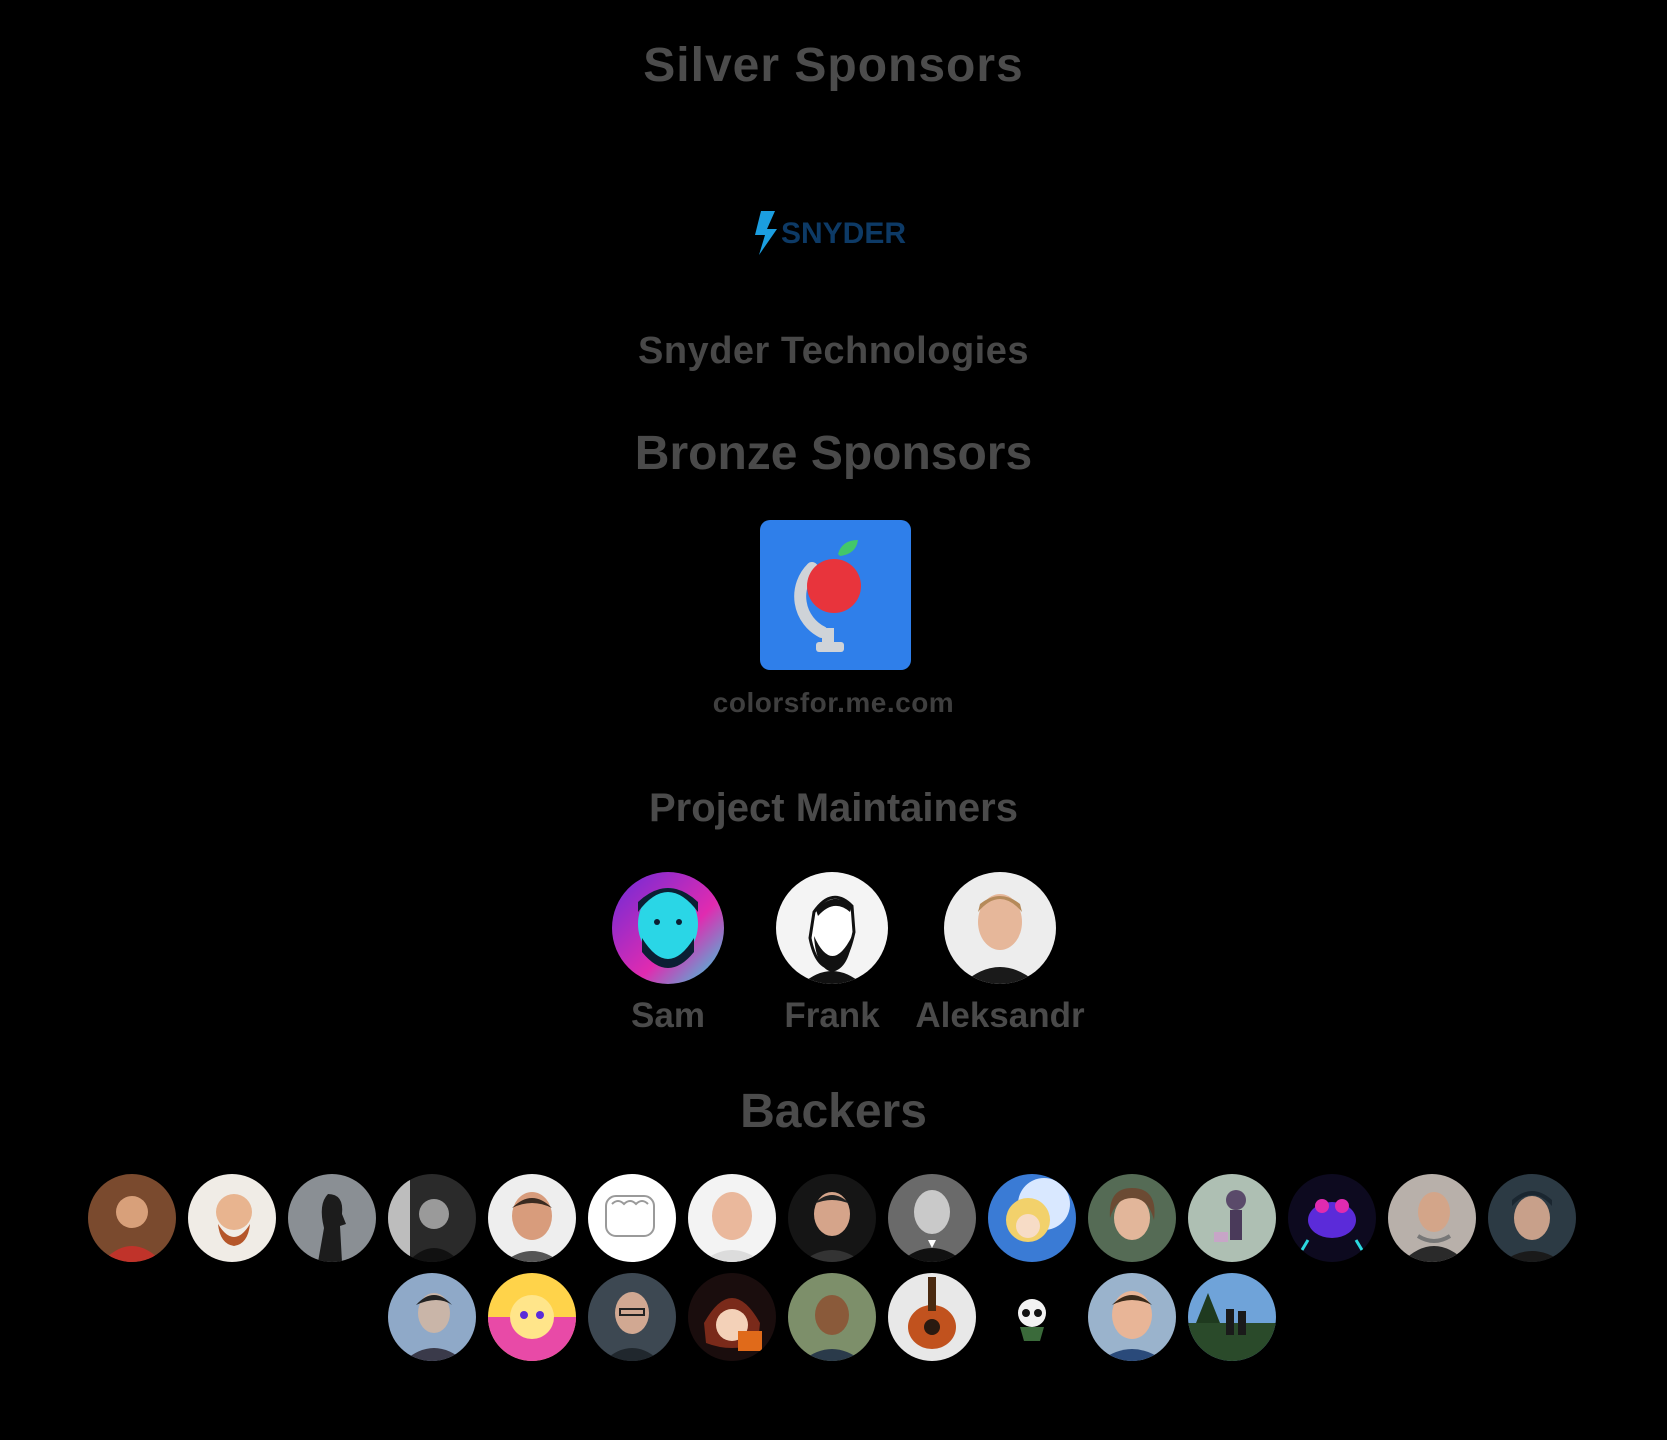 The image size is (1667, 1440). Describe the element at coordinates (843, 233) in the screenshot. I see `snyder-logo-text: SNYDER` at that location.